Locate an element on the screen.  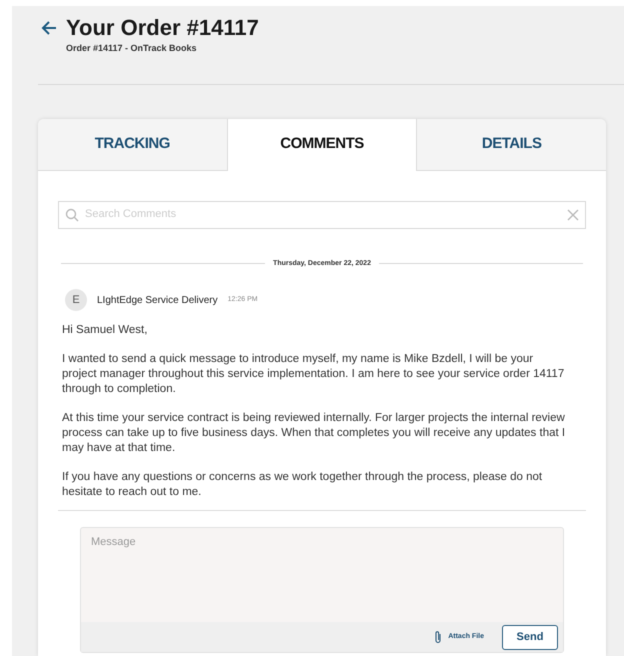
page-subtitle: Order #14117 - OnTrack Books is located at coordinates (132, 48).